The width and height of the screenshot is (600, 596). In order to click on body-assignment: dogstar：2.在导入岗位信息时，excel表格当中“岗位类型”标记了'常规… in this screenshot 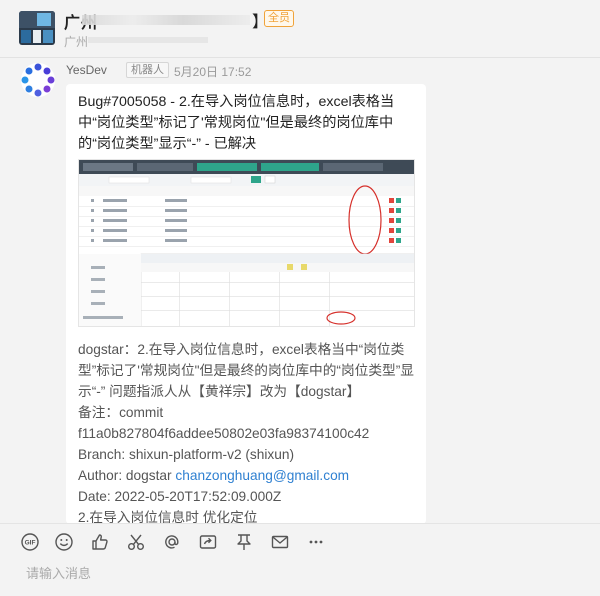, I will do `click(246, 370)`.